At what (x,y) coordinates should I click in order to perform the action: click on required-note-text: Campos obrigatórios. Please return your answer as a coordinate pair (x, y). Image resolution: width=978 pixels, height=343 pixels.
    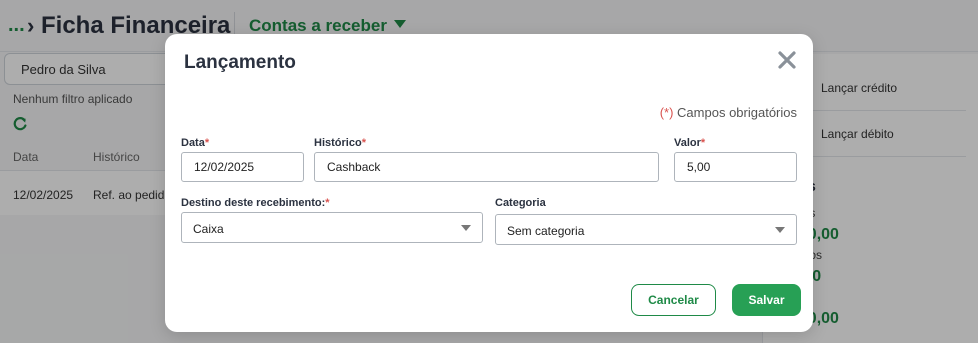
    Looking at the image, I should click on (737, 112).